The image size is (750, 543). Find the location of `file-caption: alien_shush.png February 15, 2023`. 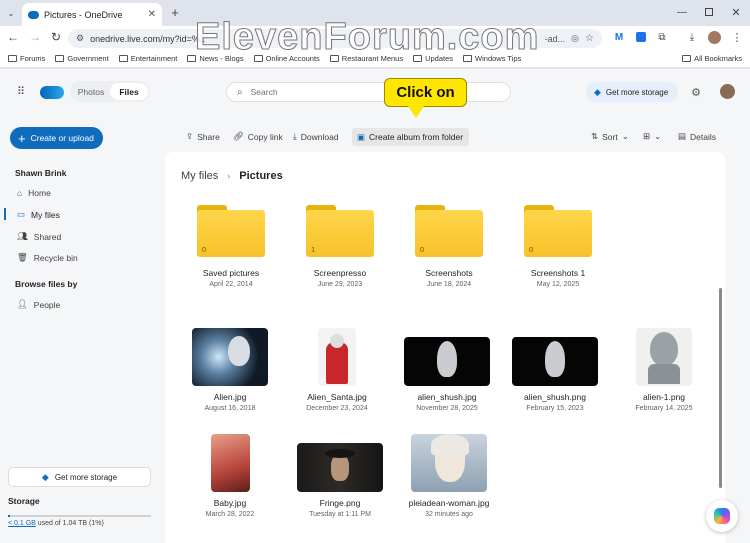

file-caption: alien_shush.png February 15, 2023 is located at coordinates (555, 402).